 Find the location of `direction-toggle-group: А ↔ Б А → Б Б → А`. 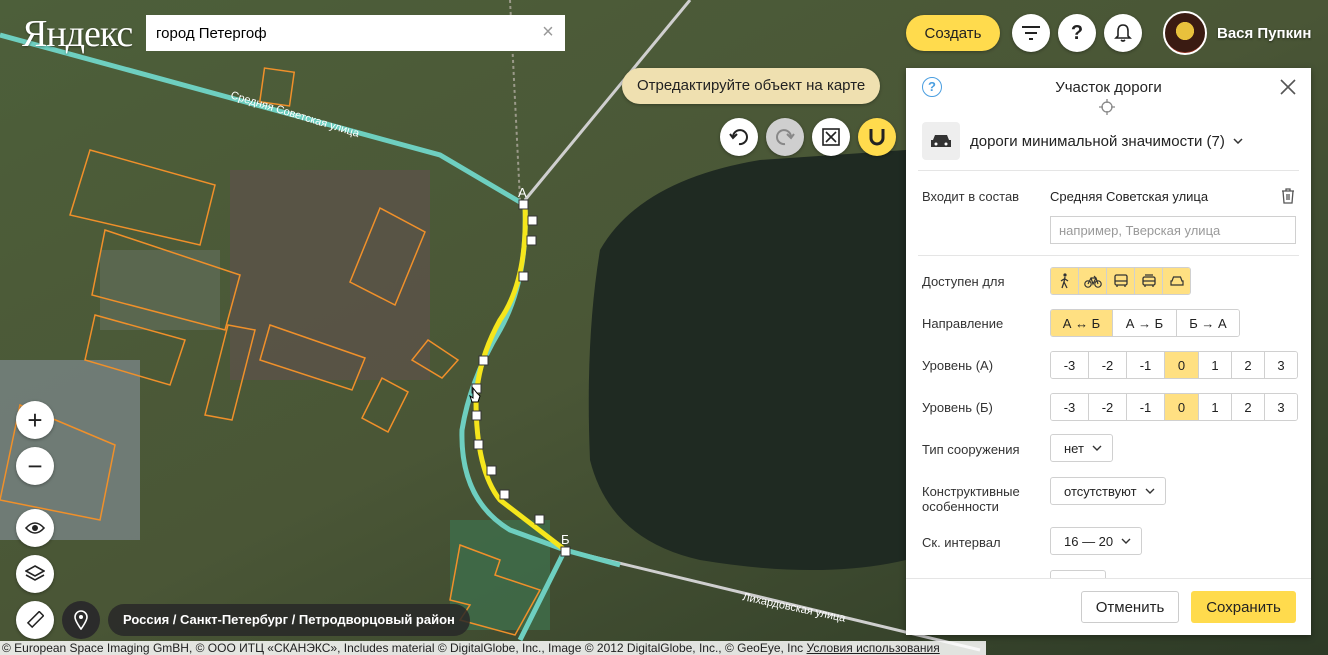

direction-toggle-group: А ↔ Б А → Б Б → А is located at coordinates (1145, 323).